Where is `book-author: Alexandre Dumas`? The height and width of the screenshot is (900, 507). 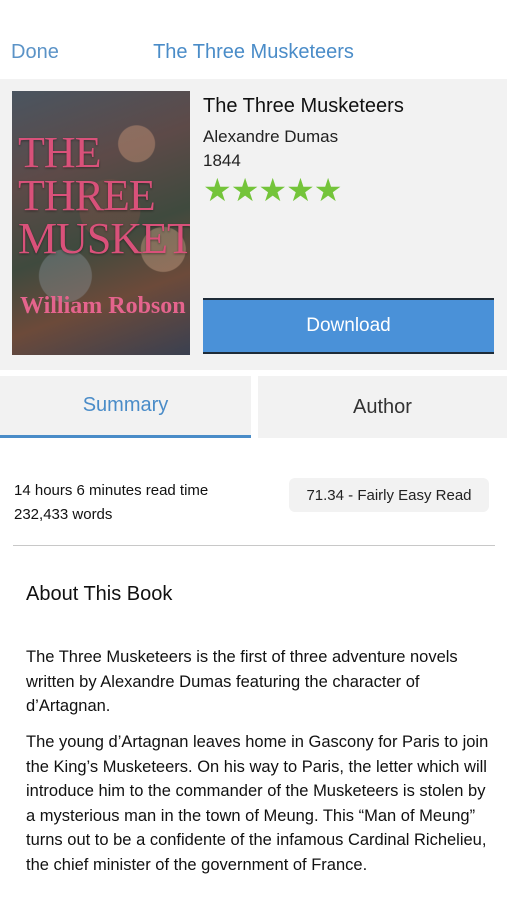 book-author: Alexandre Dumas is located at coordinates (271, 136).